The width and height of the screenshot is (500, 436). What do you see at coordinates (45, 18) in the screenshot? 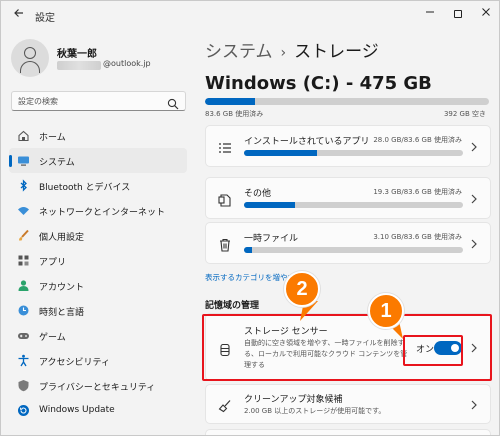
I see `app-title: 設定` at bounding box center [45, 18].